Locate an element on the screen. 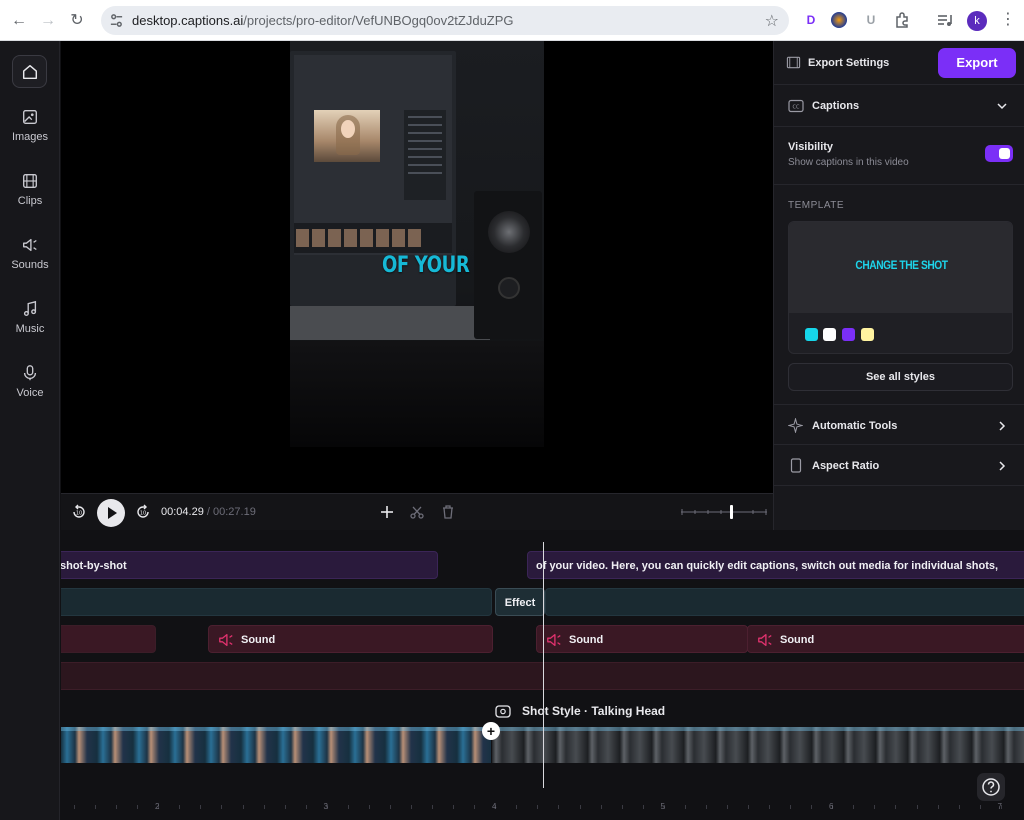  sidebar-item-clips: Clips is located at coordinates (30, 189).